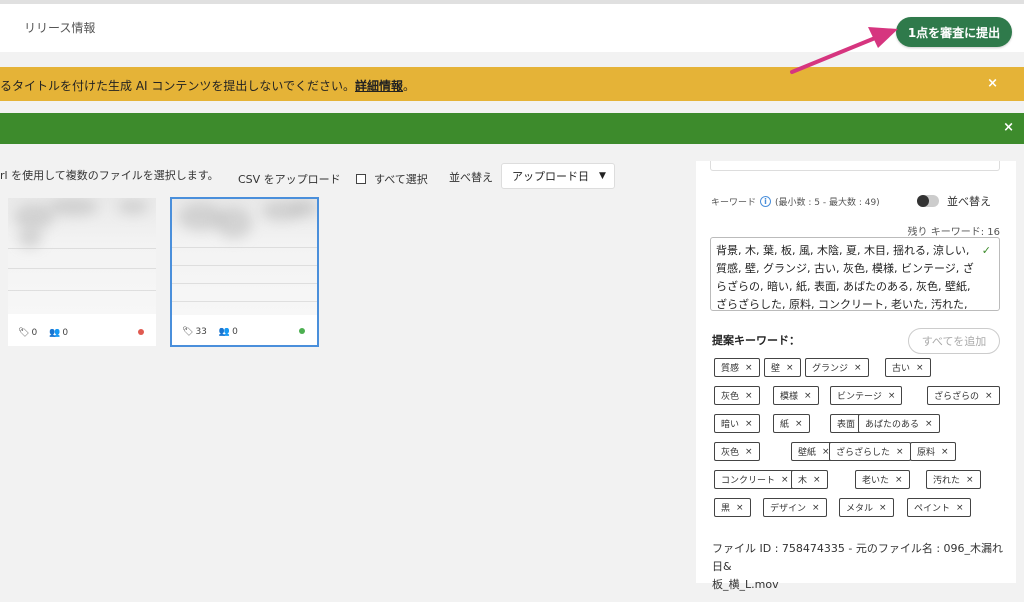  I want to click on tag-label: 壁紙, so click(807, 453).